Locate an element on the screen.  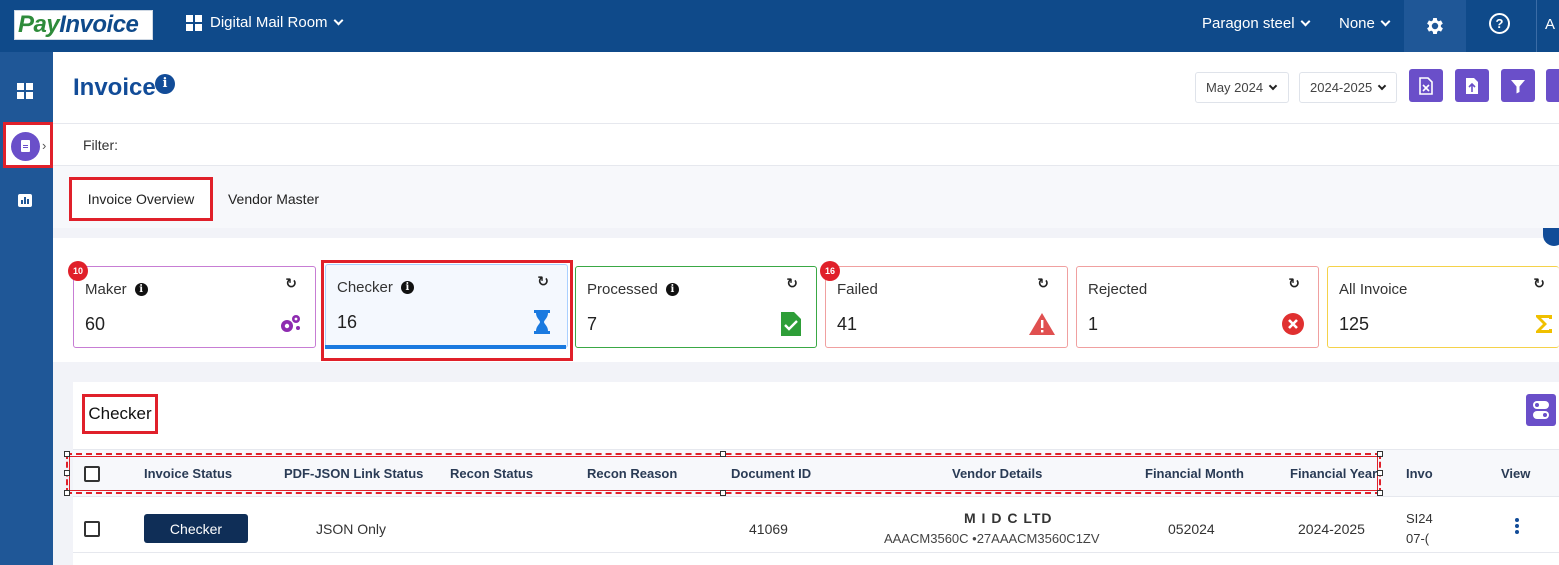
upload-button is located at coordinates (1472, 85).